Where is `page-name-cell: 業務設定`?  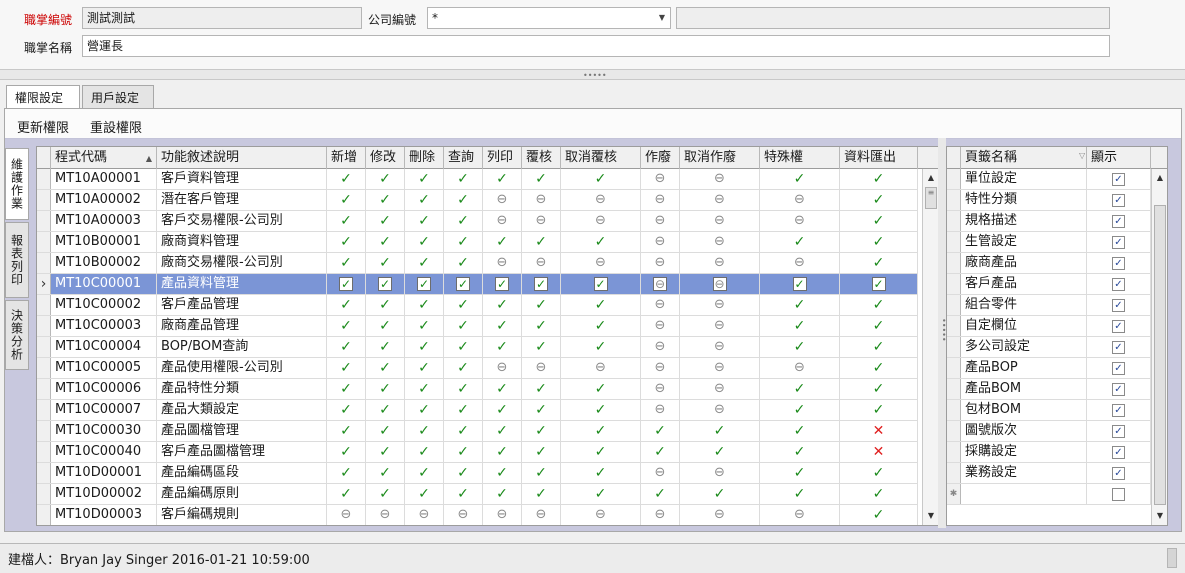 page-name-cell: 業務設定 is located at coordinates (1024, 473).